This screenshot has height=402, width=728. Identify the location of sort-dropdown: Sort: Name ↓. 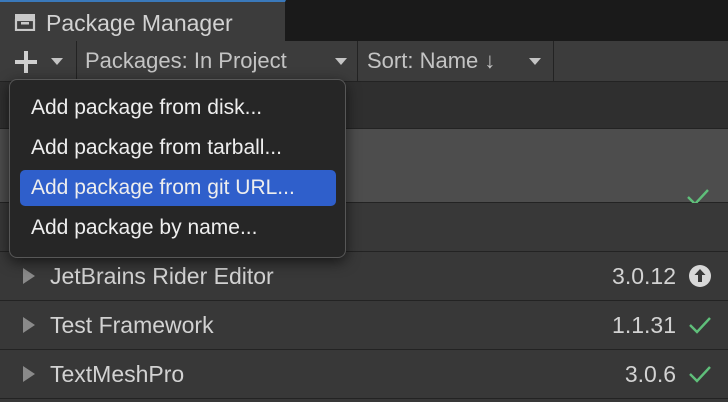
(456, 61).